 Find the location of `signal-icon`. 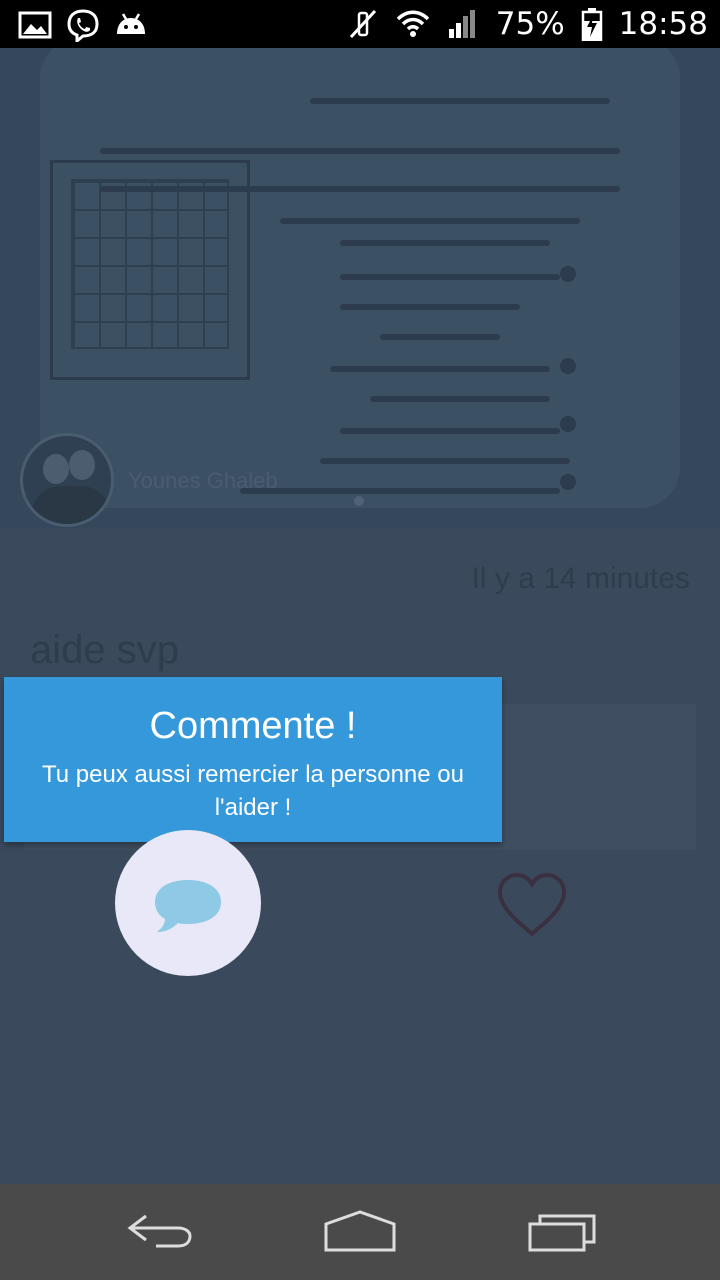

signal-icon is located at coordinates (461, 24).